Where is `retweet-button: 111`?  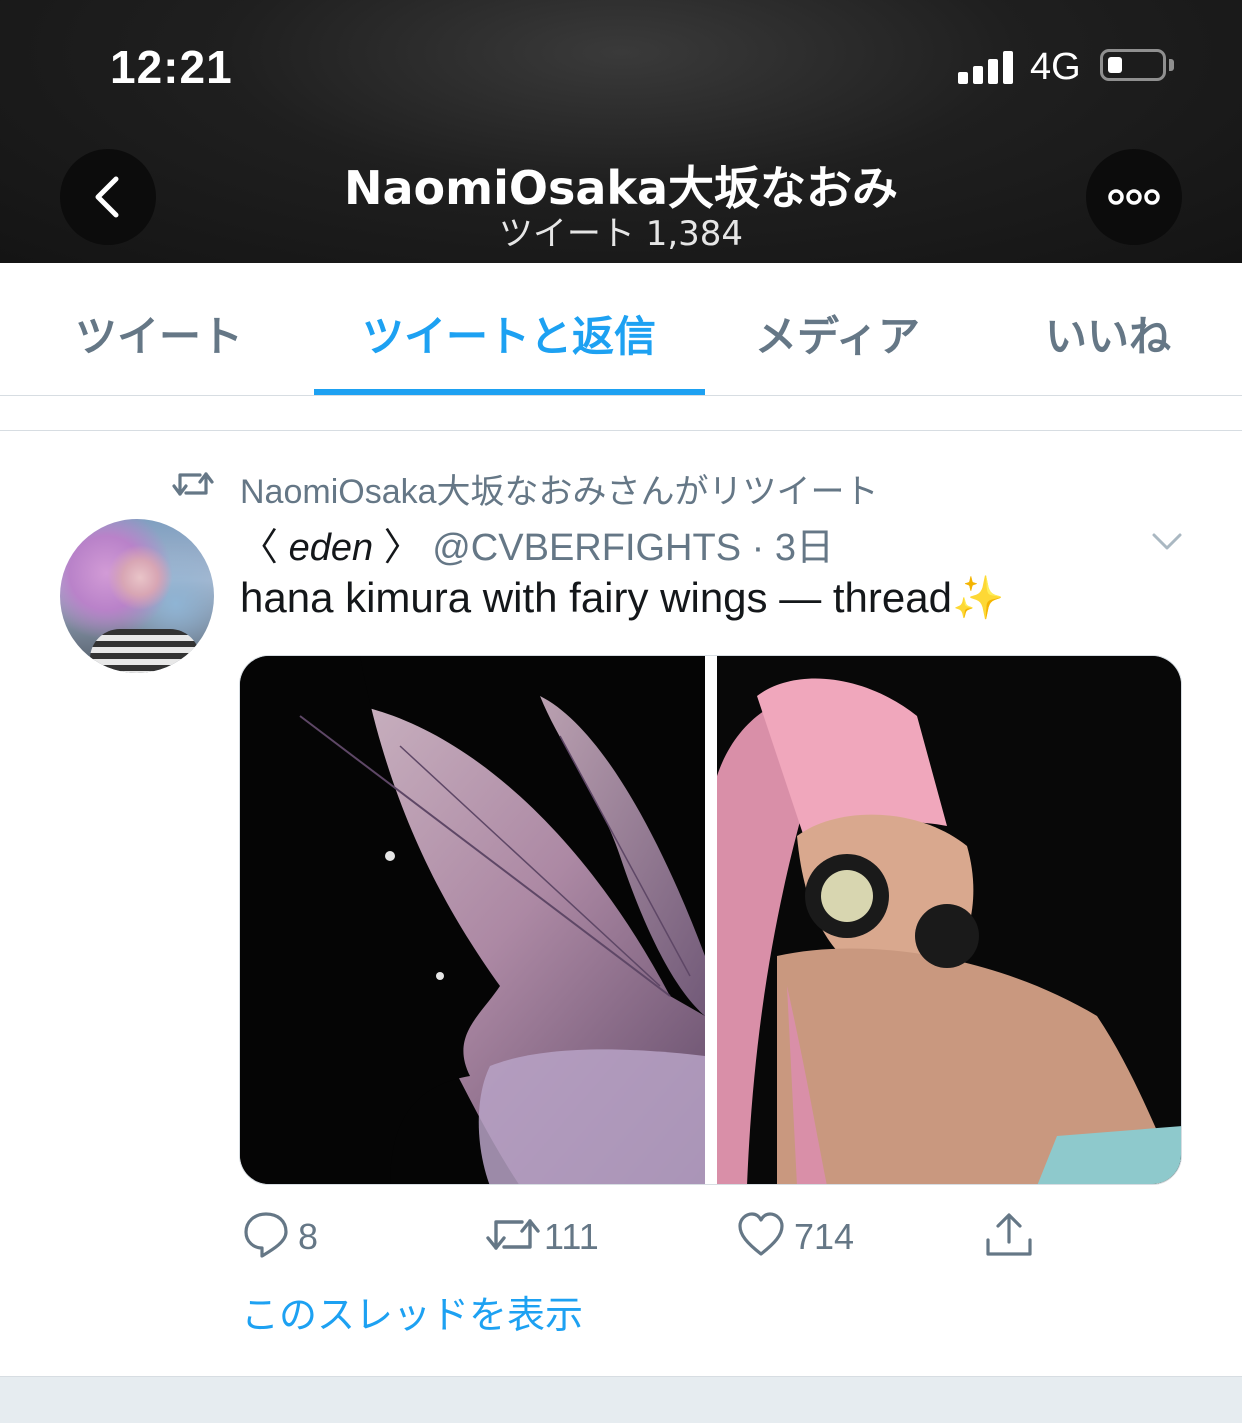 retweet-button: 111 is located at coordinates (546, 1238).